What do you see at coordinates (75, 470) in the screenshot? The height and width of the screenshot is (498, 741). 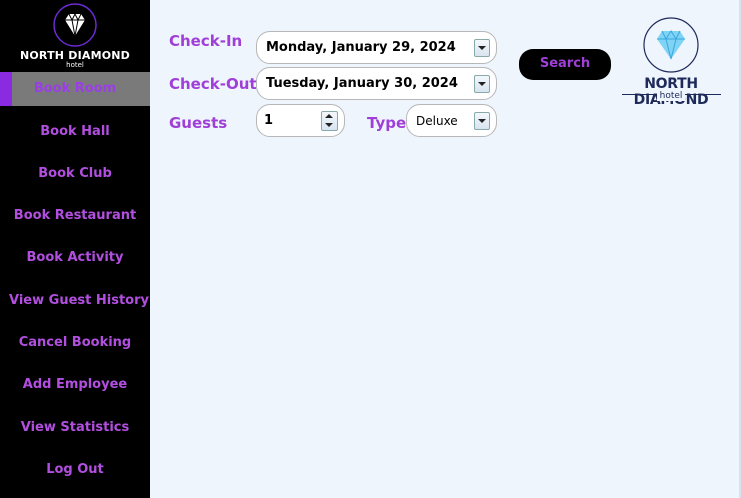 I see `sidebar-item-log-out: Log Out` at bounding box center [75, 470].